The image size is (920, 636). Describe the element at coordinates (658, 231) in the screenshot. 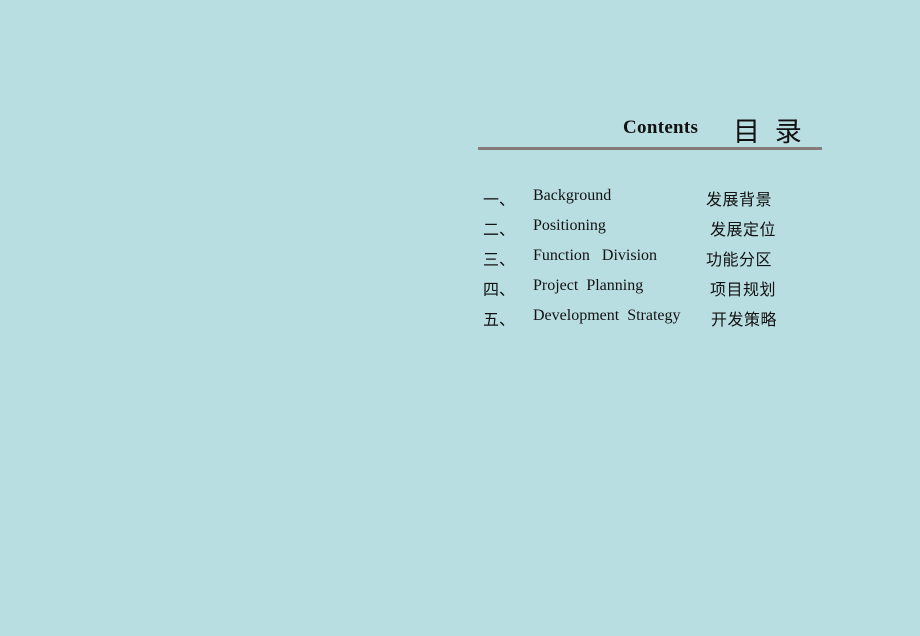

I see `list-item: 二、 Positioning 发展定位` at that location.